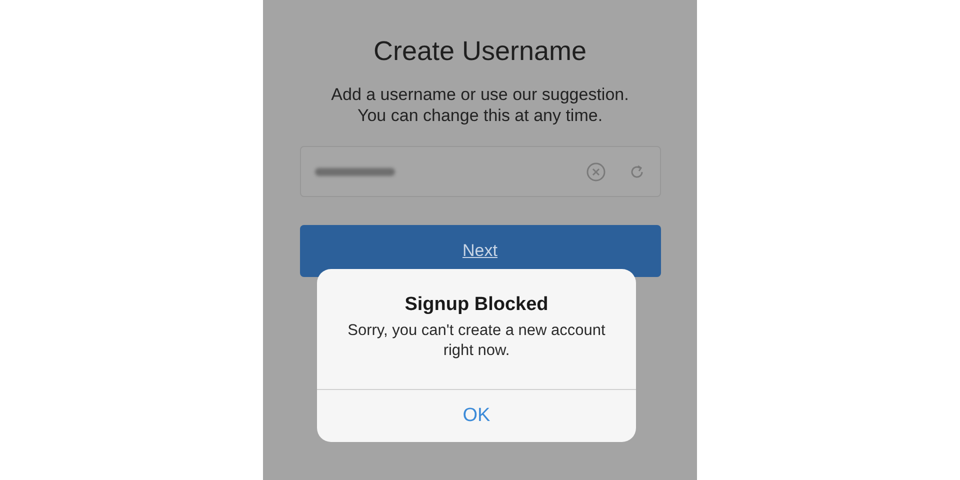 The height and width of the screenshot is (480, 960). What do you see at coordinates (476, 341) in the screenshot?
I see `alert-message: Sorry, you can't create a new account right now.` at bounding box center [476, 341].